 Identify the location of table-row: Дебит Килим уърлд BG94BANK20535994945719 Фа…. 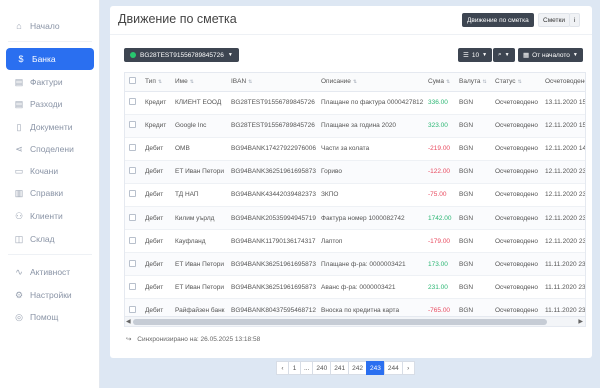
(355, 218).